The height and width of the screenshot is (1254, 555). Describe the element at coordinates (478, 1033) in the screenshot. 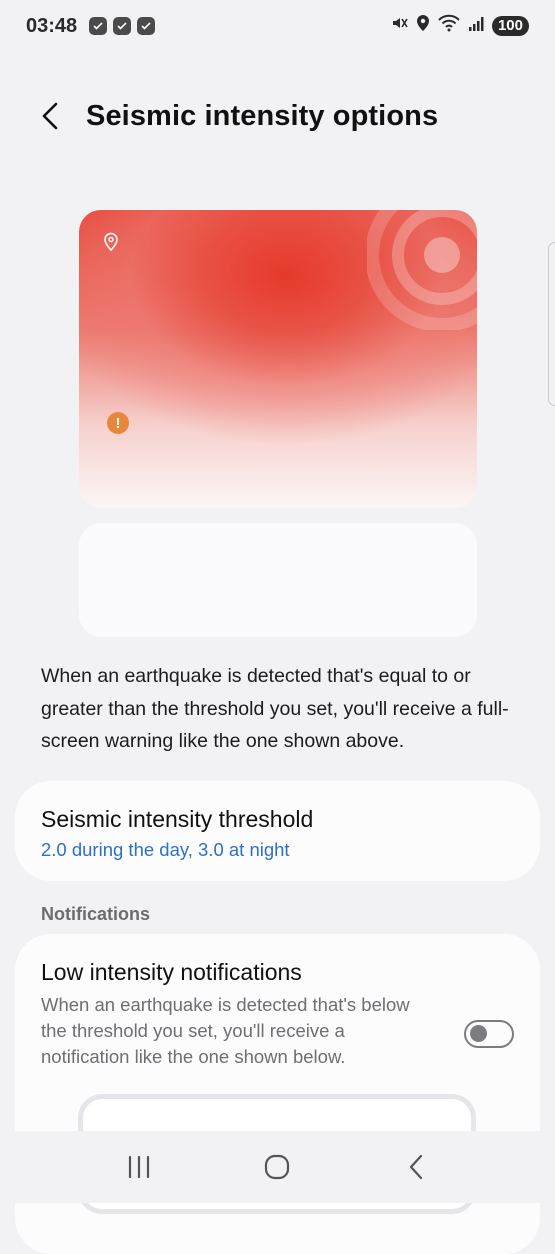

I see `toggle-knob` at that location.